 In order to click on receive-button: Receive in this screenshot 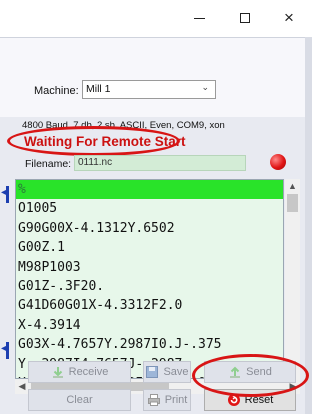, I will do `click(79, 372)`.